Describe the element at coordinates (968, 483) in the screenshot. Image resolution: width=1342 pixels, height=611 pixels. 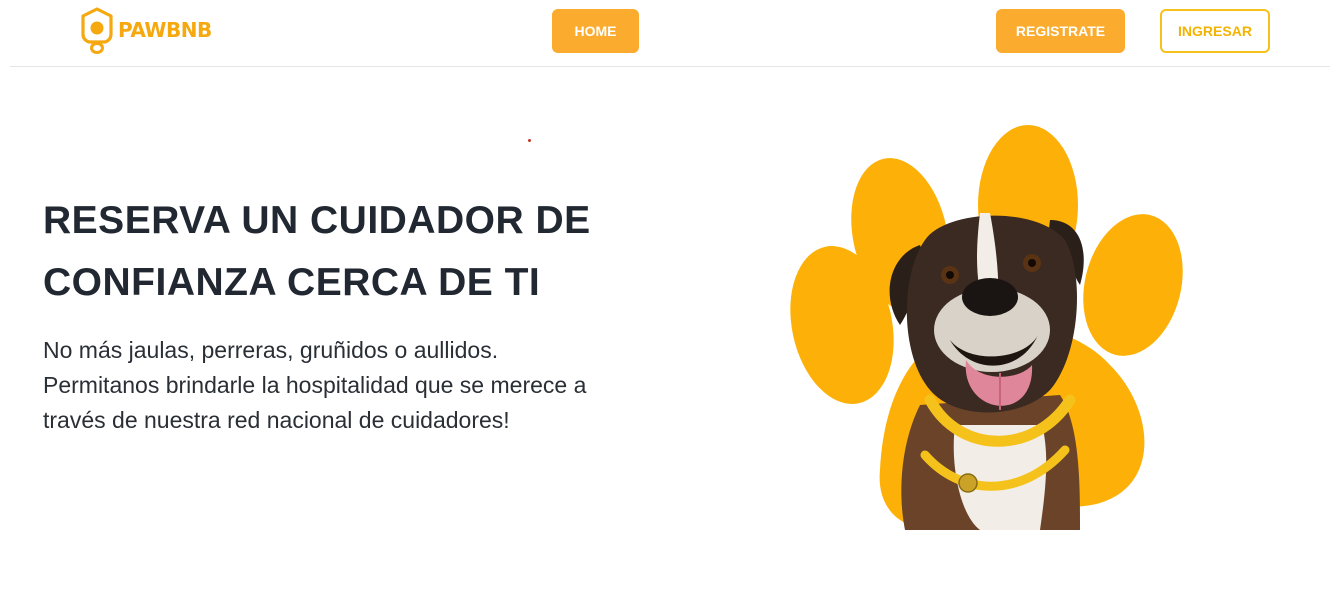
I see `collar-tag-icon` at that location.